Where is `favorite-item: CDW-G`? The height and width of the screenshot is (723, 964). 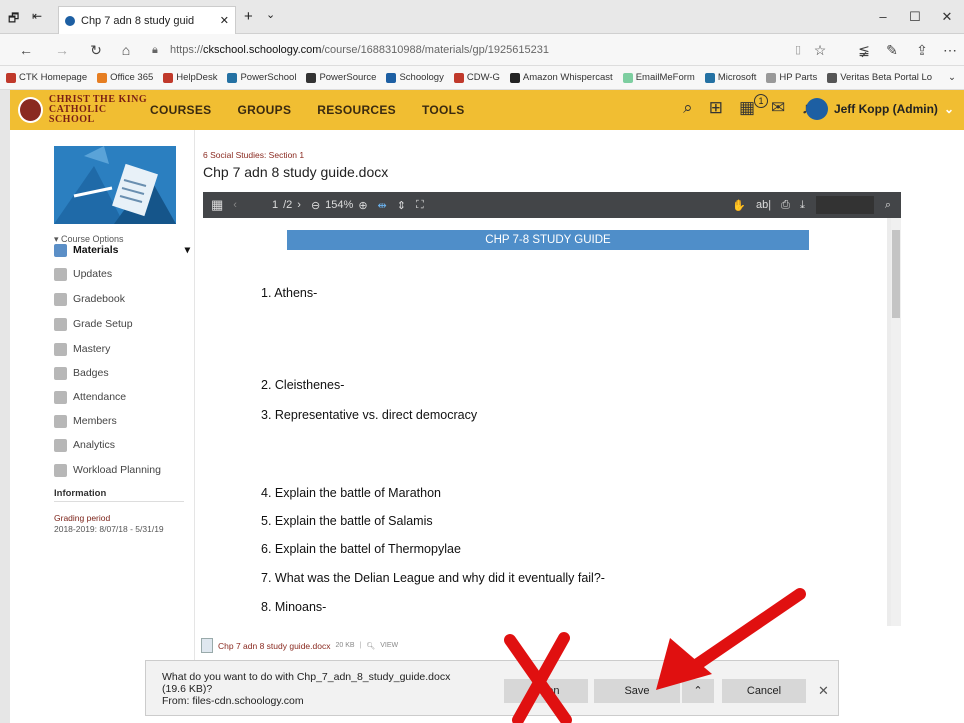 favorite-item: CDW-G is located at coordinates (476, 77).